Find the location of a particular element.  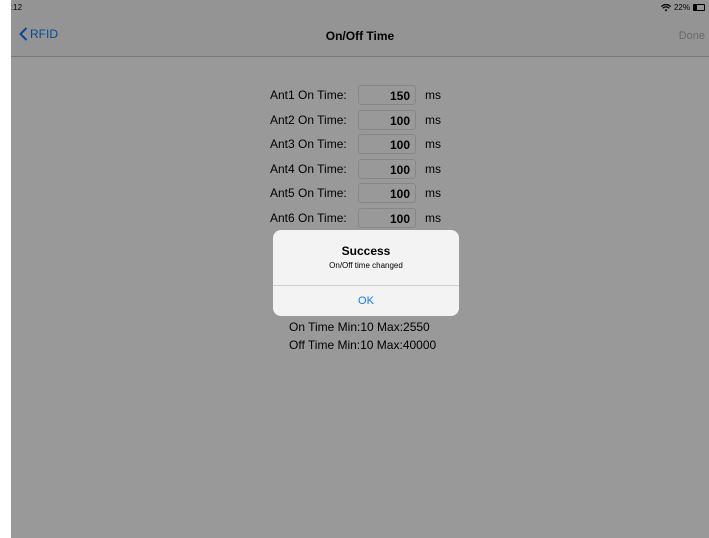

alert-message: On/Off time changed is located at coordinates (366, 265).